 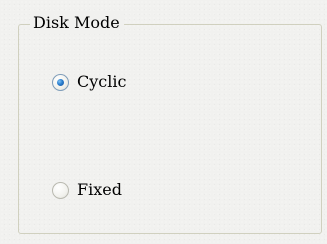 What do you see at coordinates (77, 23) in the screenshot?
I see `disk-mode-title: Disk Mode` at bounding box center [77, 23].